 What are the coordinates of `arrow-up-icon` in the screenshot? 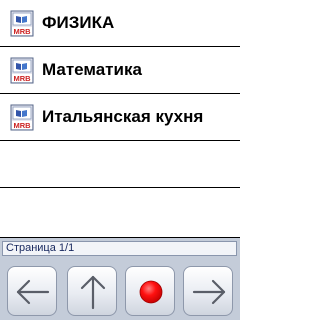 It's located at (93, 292).